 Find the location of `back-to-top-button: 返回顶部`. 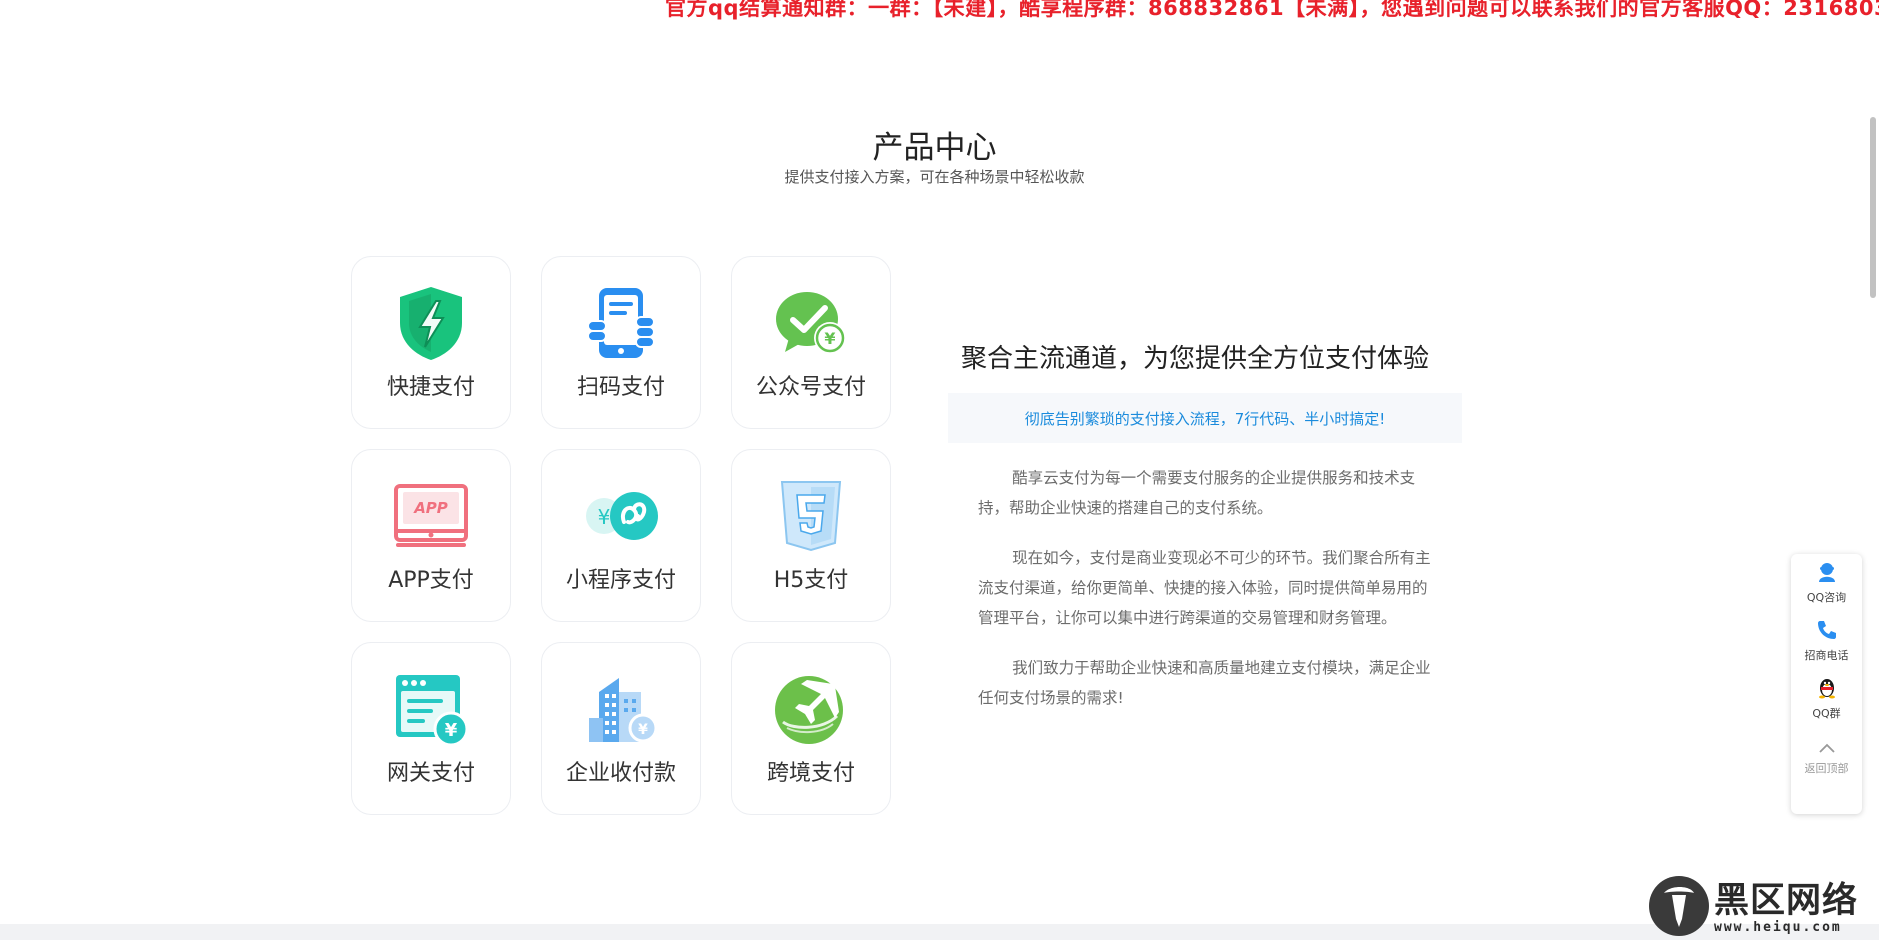

back-to-top-button: 返回顶部 is located at coordinates (1826, 757).